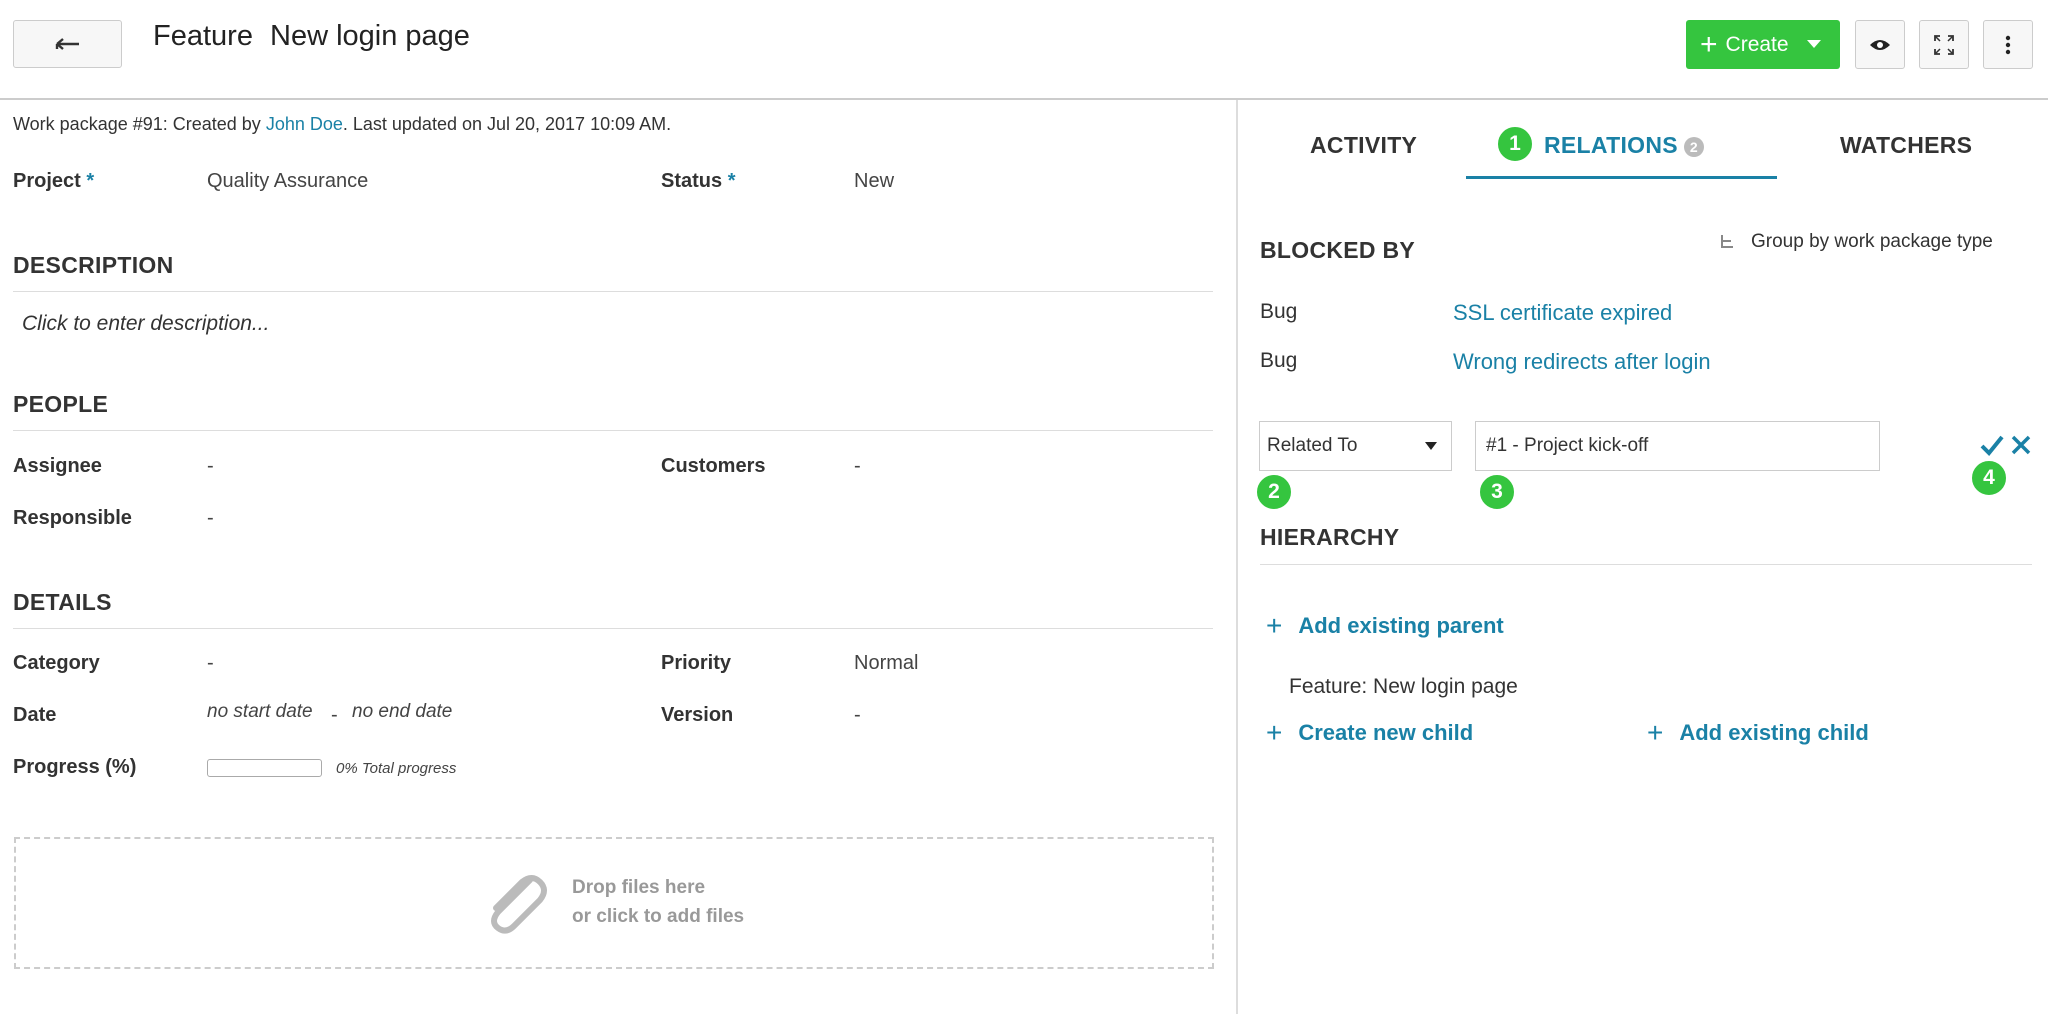 This screenshot has height=1014, width=2048. What do you see at coordinates (1237, 557) in the screenshot?
I see `pane-divider` at bounding box center [1237, 557].